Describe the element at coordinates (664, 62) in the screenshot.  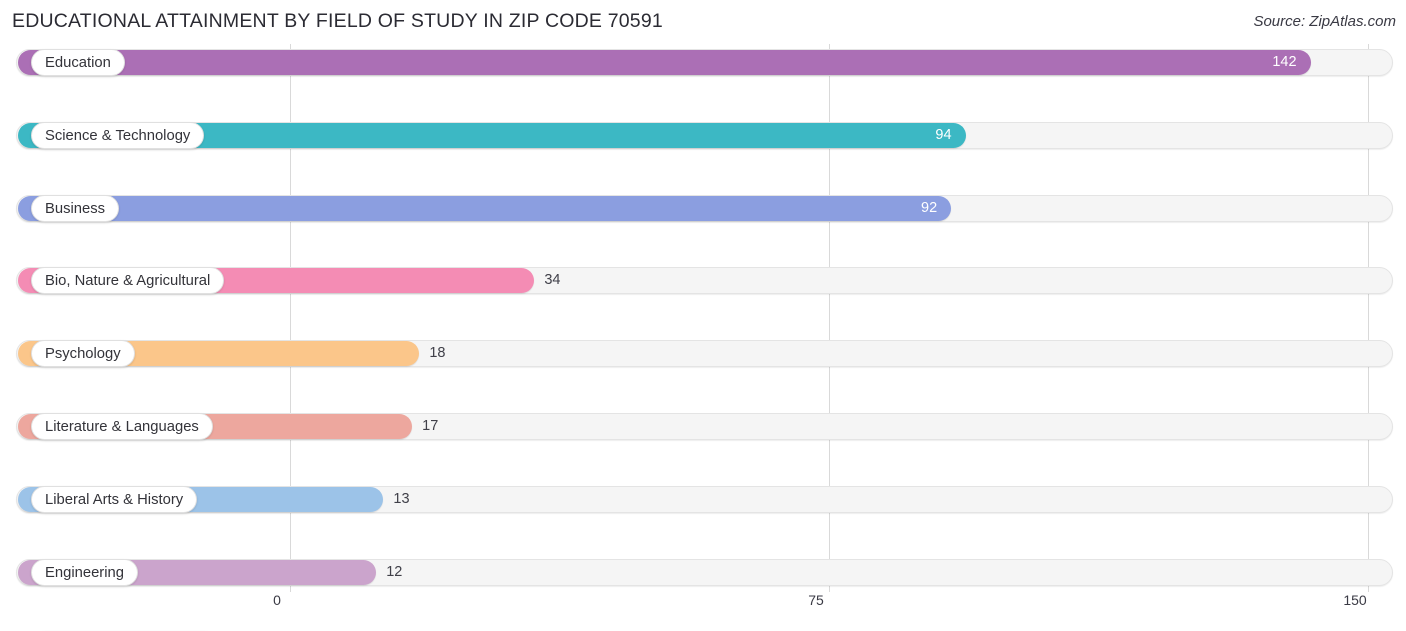
I see `bar-education` at that location.